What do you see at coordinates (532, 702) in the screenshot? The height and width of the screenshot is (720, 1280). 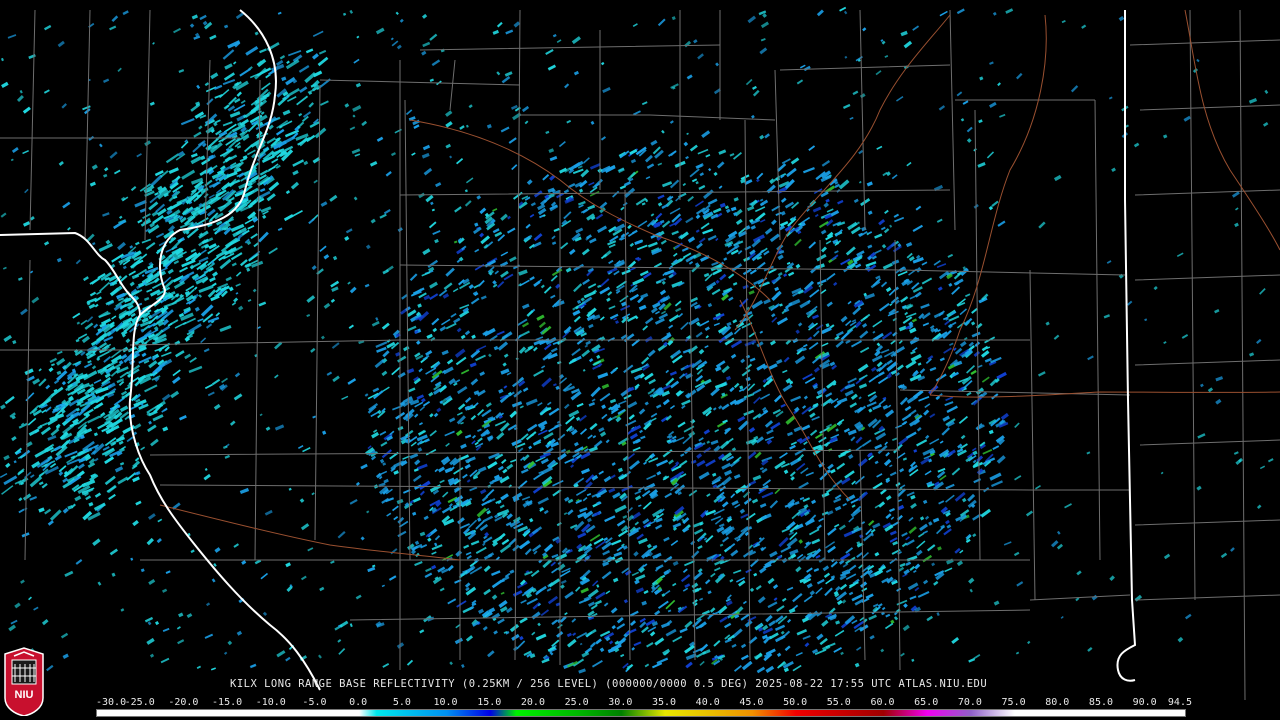 I see `colorbar-tick: 20.0` at bounding box center [532, 702].